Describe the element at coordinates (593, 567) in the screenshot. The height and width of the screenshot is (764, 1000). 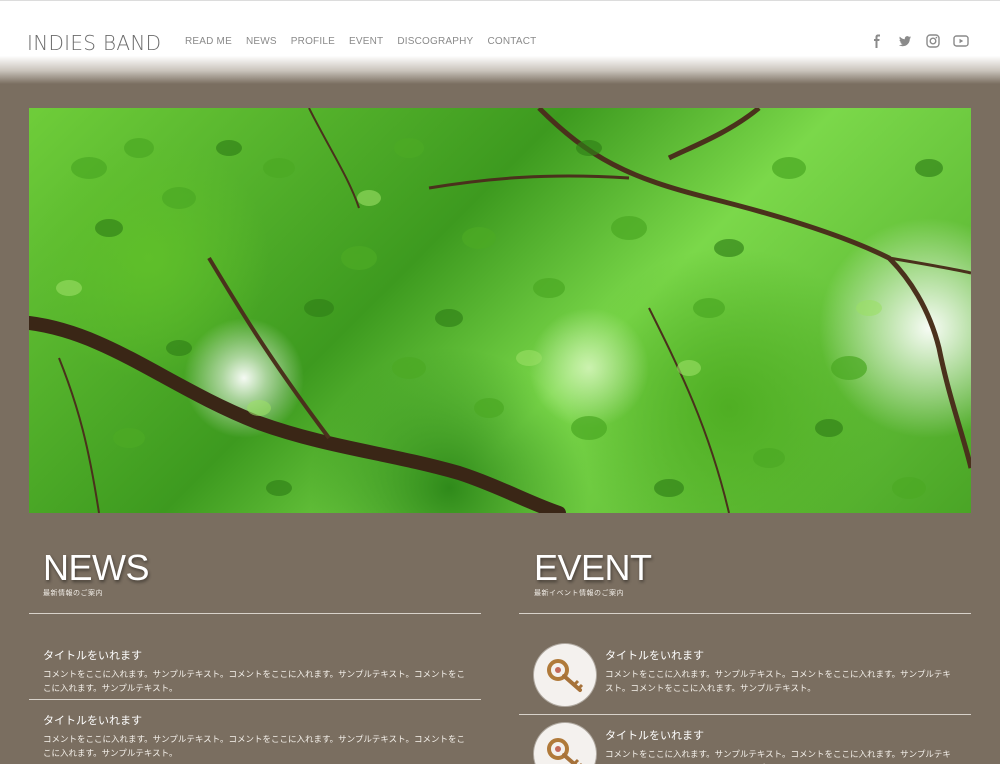
I see `event-title: EVENT` at that location.